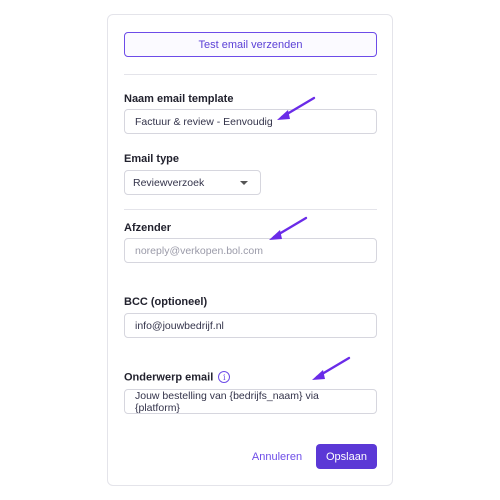 The width and height of the screenshot is (500, 500). What do you see at coordinates (179, 99) in the screenshot?
I see `template-name-label: Naam email template` at bounding box center [179, 99].